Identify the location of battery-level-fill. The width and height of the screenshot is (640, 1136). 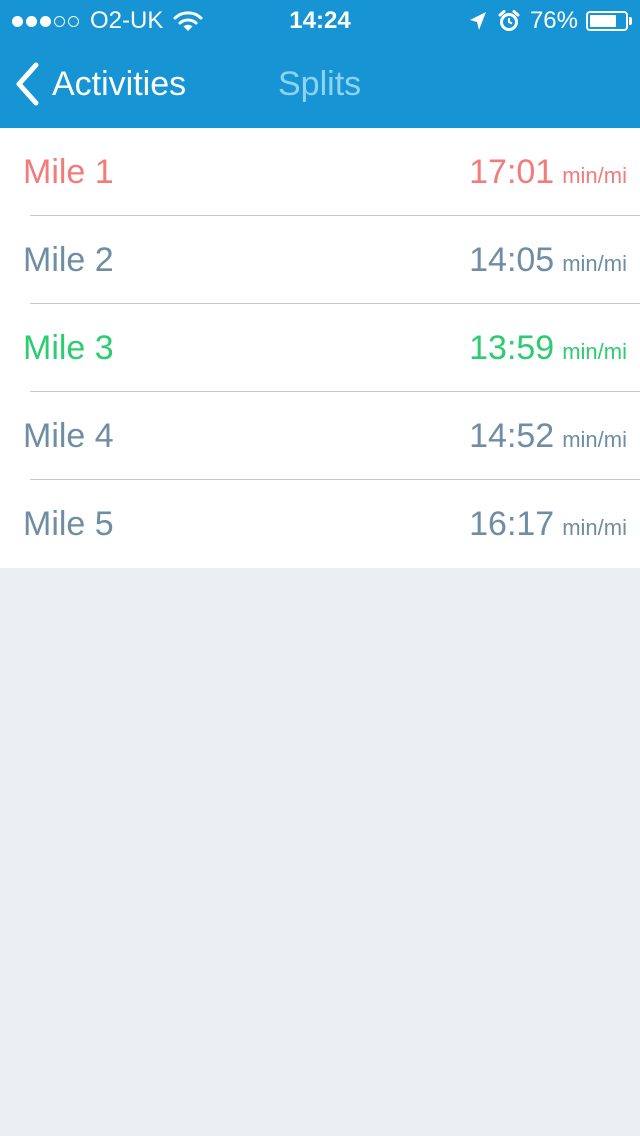
(603, 21).